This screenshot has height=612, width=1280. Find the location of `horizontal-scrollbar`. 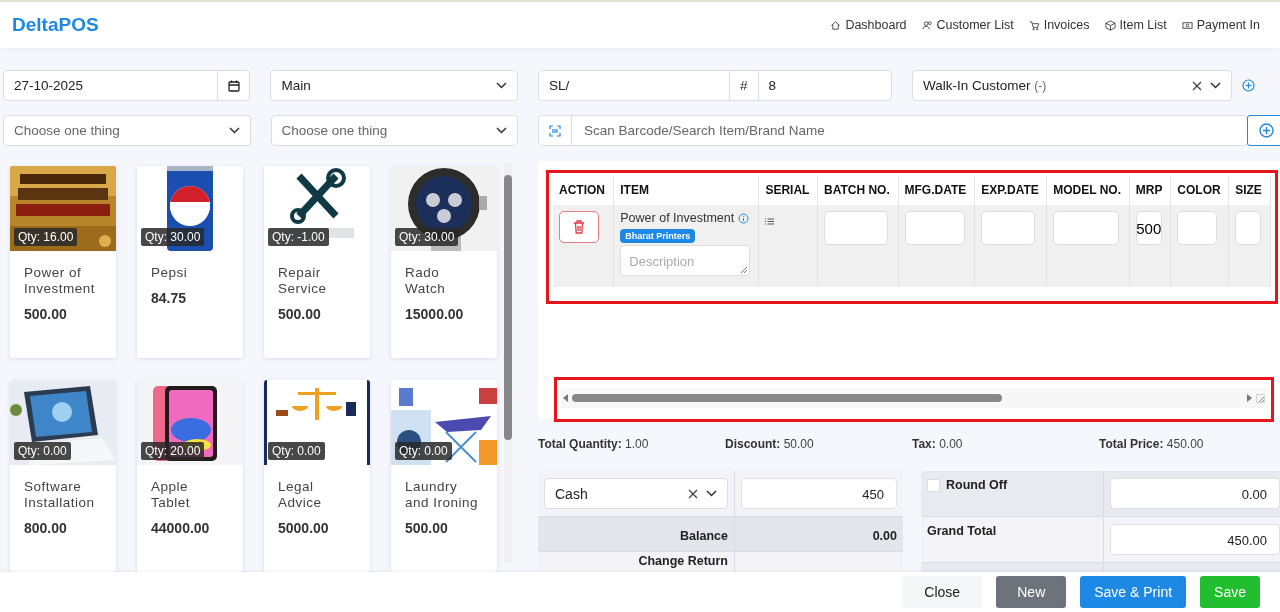

horizontal-scrollbar is located at coordinates (914, 398).